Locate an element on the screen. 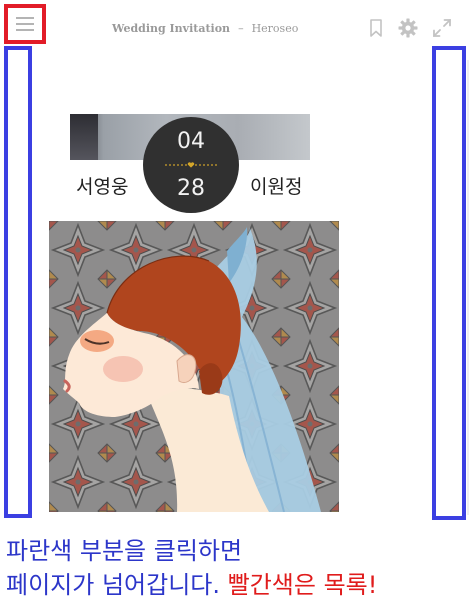 The height and width of the screenshot is (607, 470). top-bar: Wedding Invitation – Heroseo is located at coordinates (235, 30).